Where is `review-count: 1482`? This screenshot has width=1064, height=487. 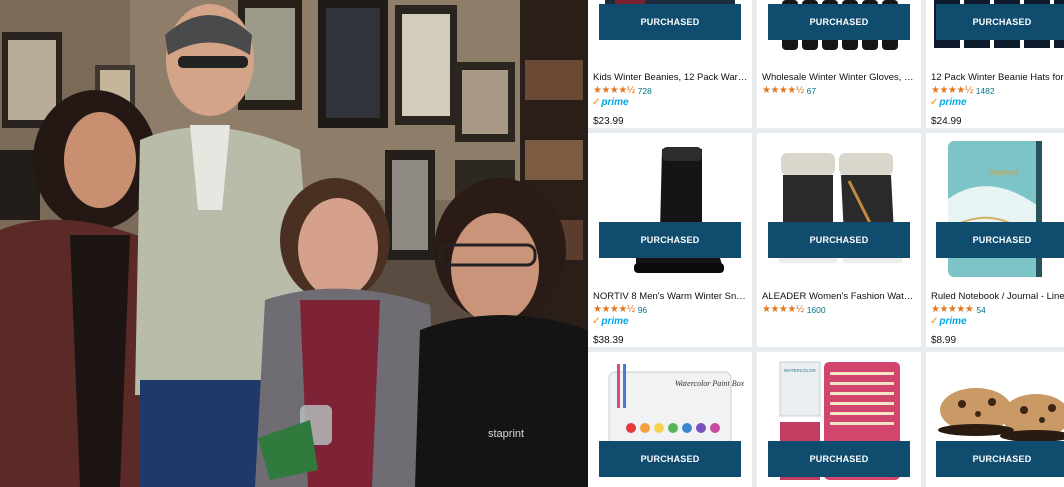 review-count: 1482 is located at coordinates (985, 91).